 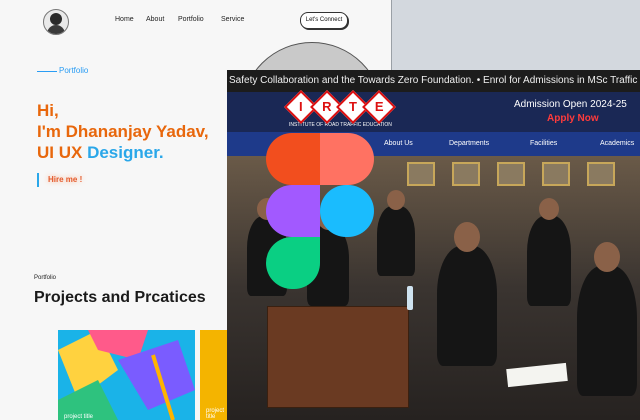 What do you see at coordinates (301, 106) in the screenshot?
I see `logo-letter: I` at bounding box center [301, 106].